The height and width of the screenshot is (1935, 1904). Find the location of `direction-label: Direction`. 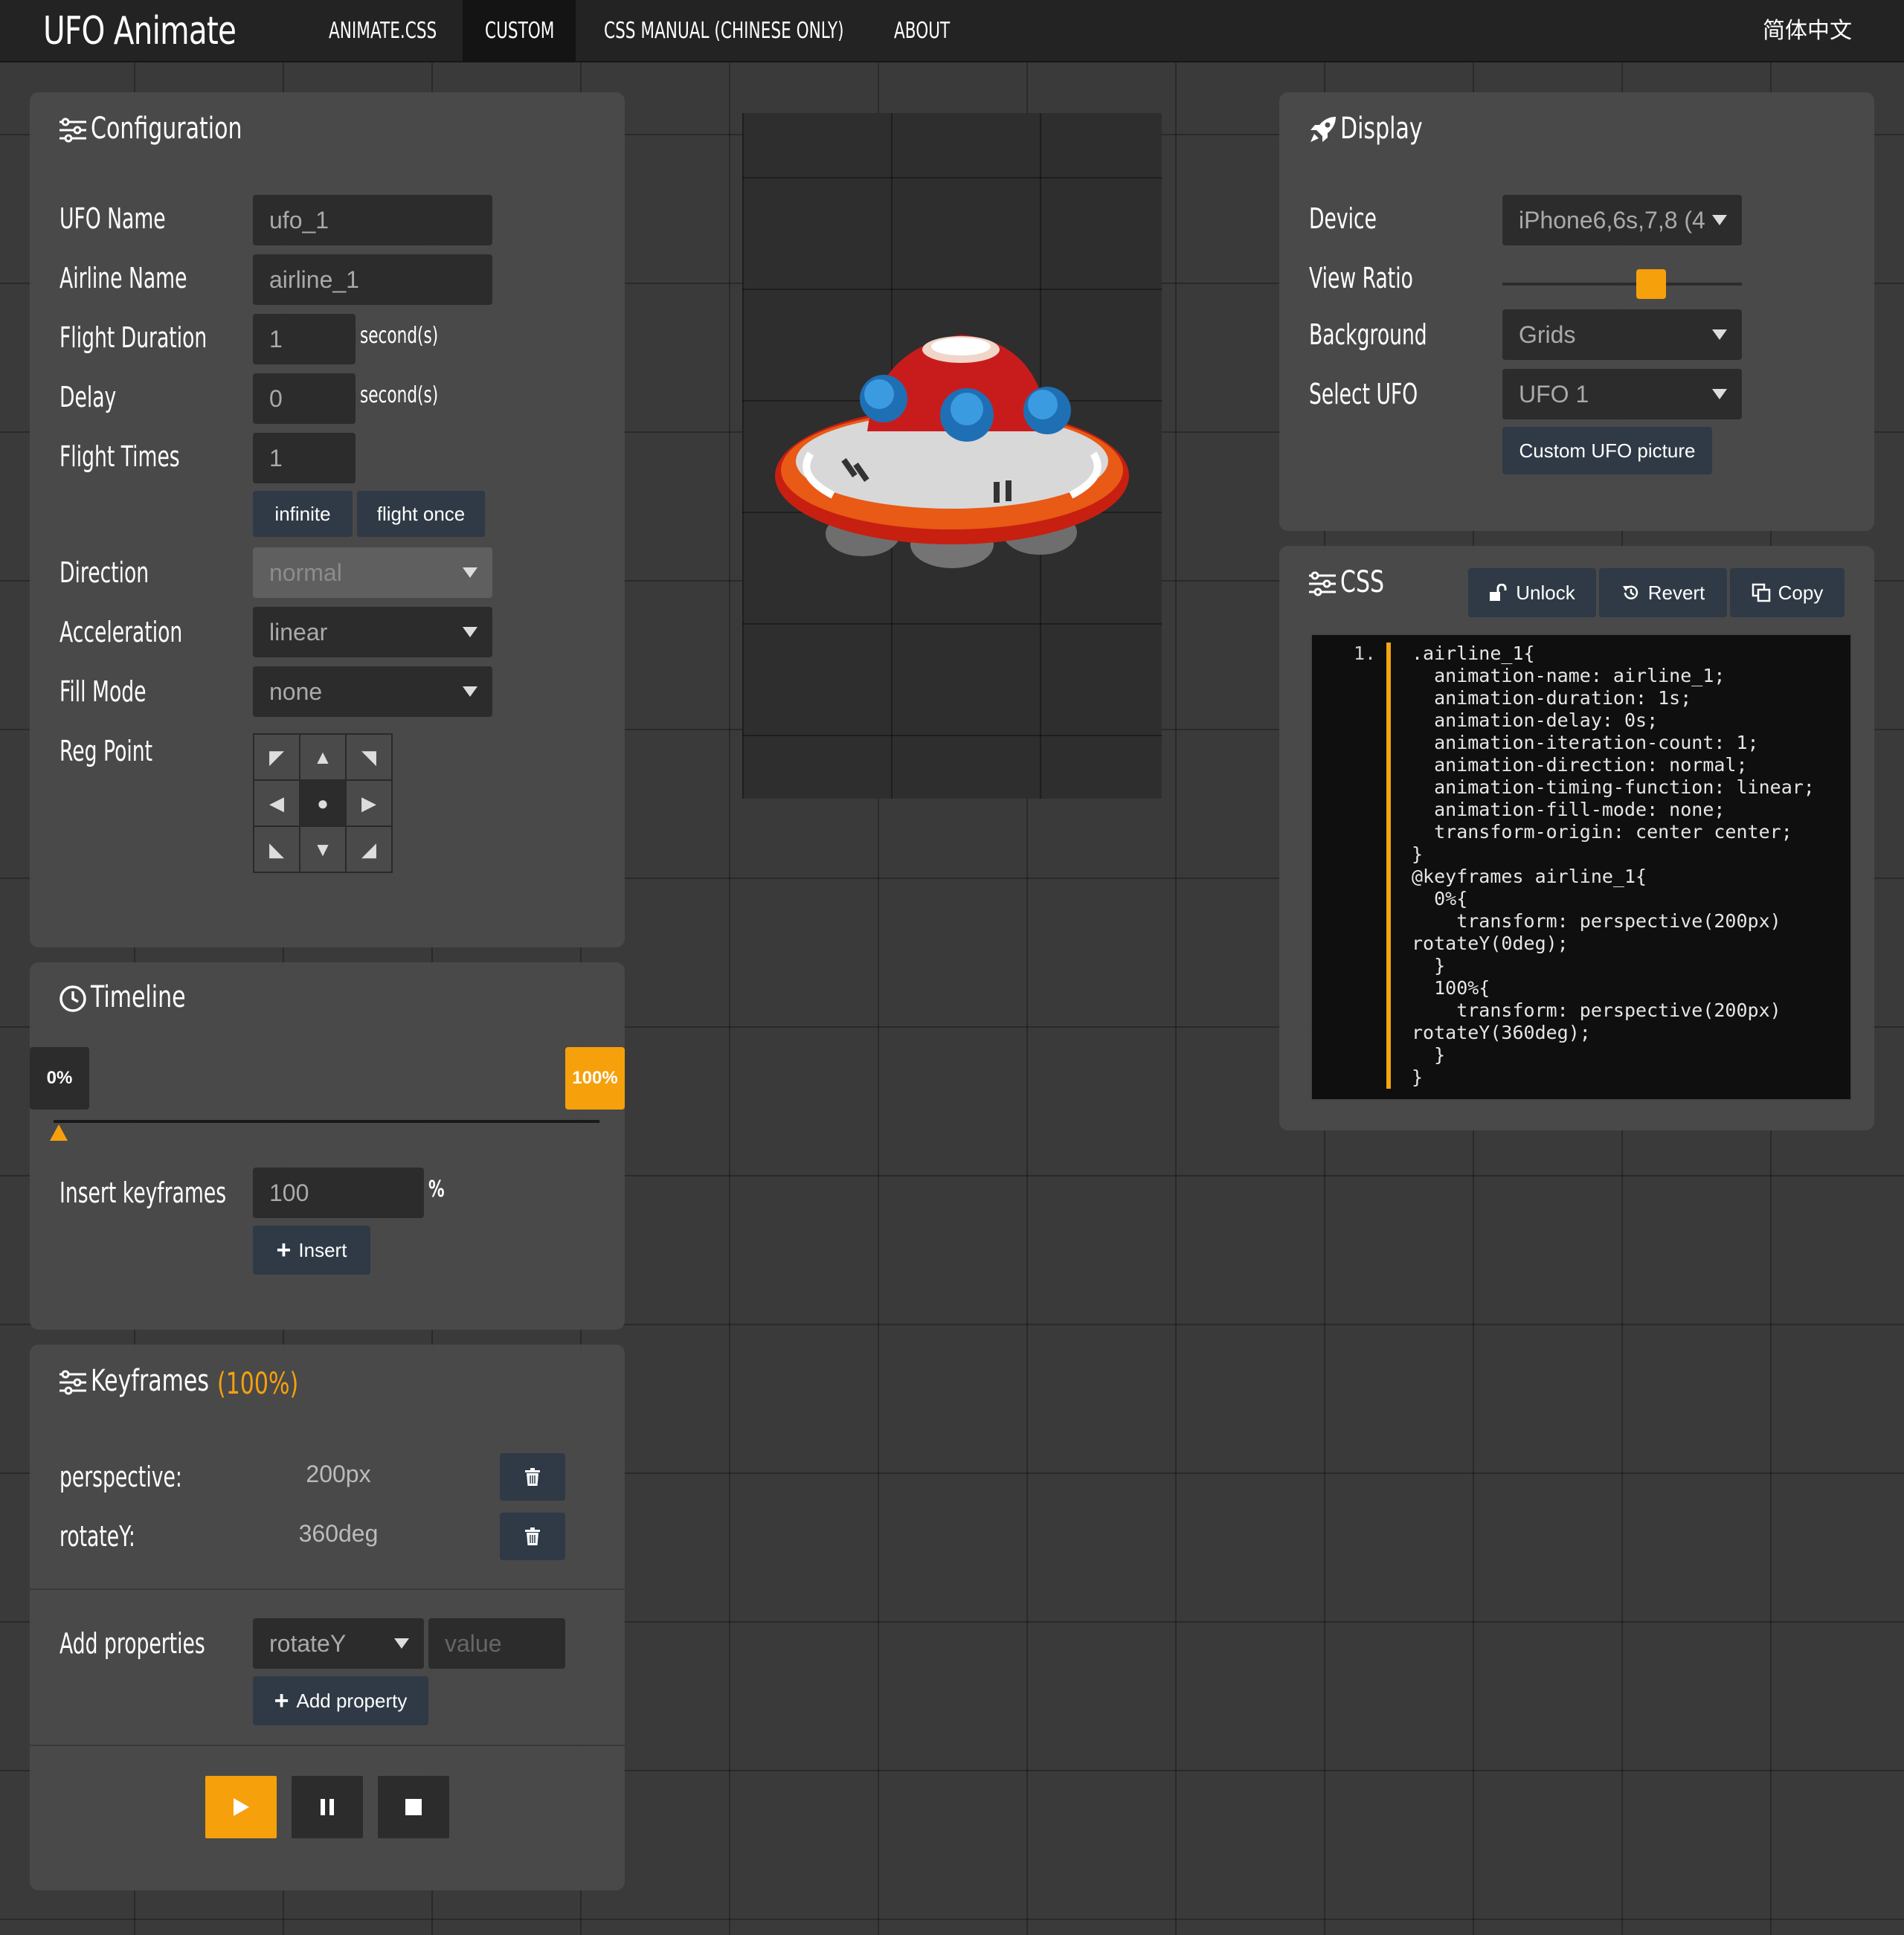

direction-label: Direction is located at coordinates (105, 572).